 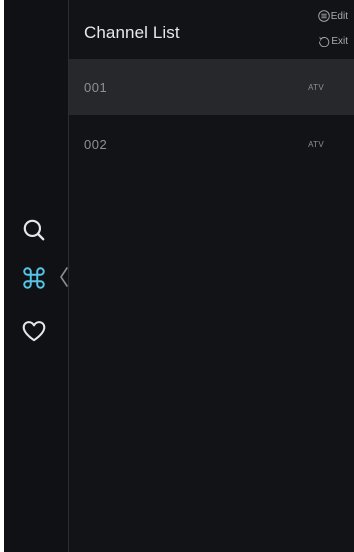 What do you see at coordinates (211, 87) in the screenshot?
I see `channel-row: 001 ATV` at bounding box center [211, 87].